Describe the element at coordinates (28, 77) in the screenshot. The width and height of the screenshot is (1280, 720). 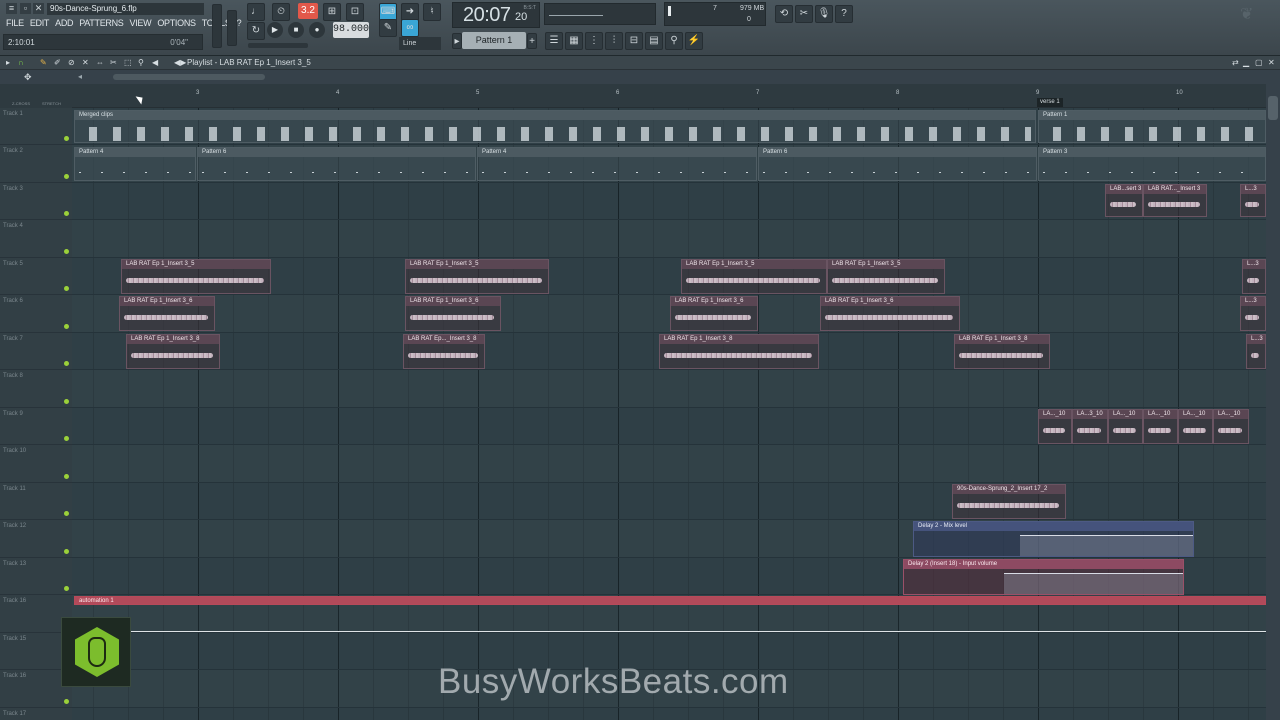
I see `move-icon: ✥` at that location.